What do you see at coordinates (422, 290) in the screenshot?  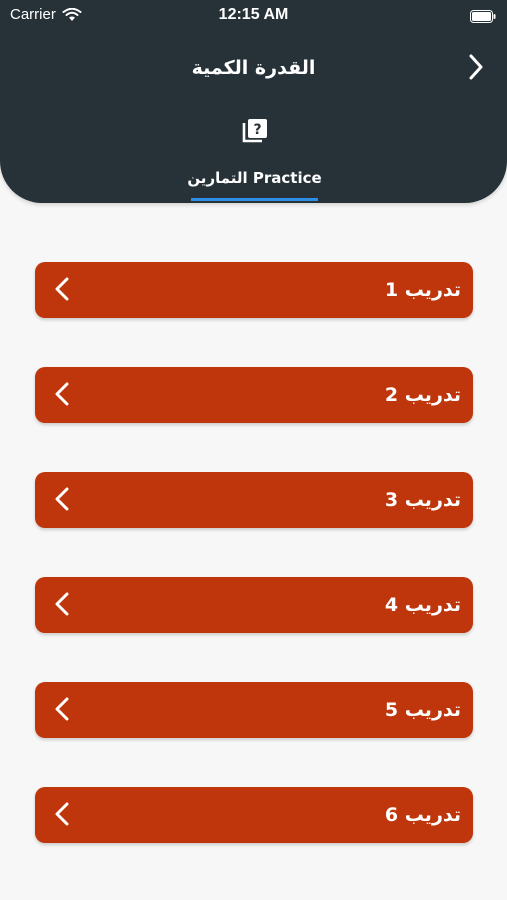 I see `practice-item-label: تدريب 1` at bounding box center [422, 290].